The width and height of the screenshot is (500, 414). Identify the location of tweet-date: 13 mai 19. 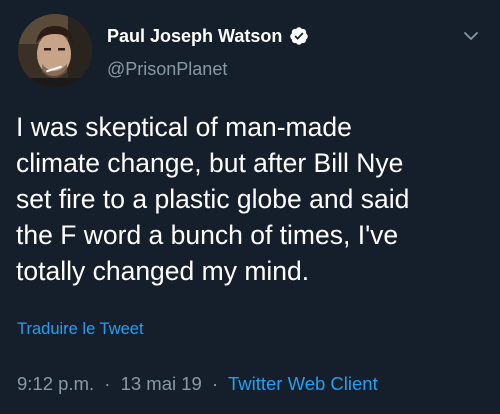
(161, 383).